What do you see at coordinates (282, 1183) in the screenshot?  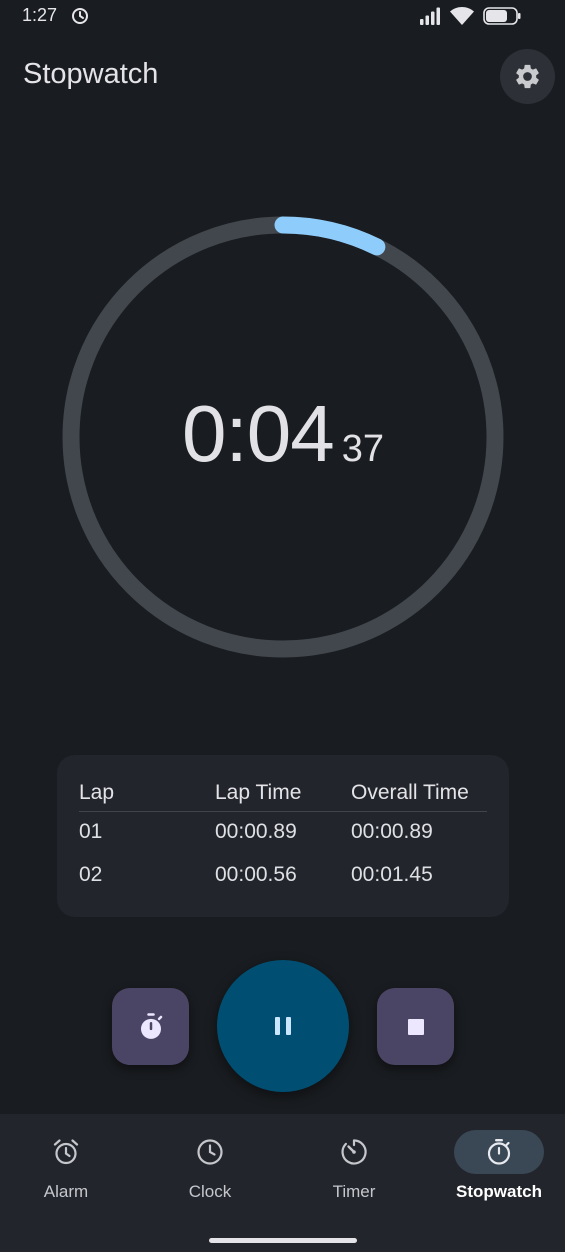 I see `bottom-navigation: Alarm Clock Timer Stopwatch` at bounding box center [282, 1183].